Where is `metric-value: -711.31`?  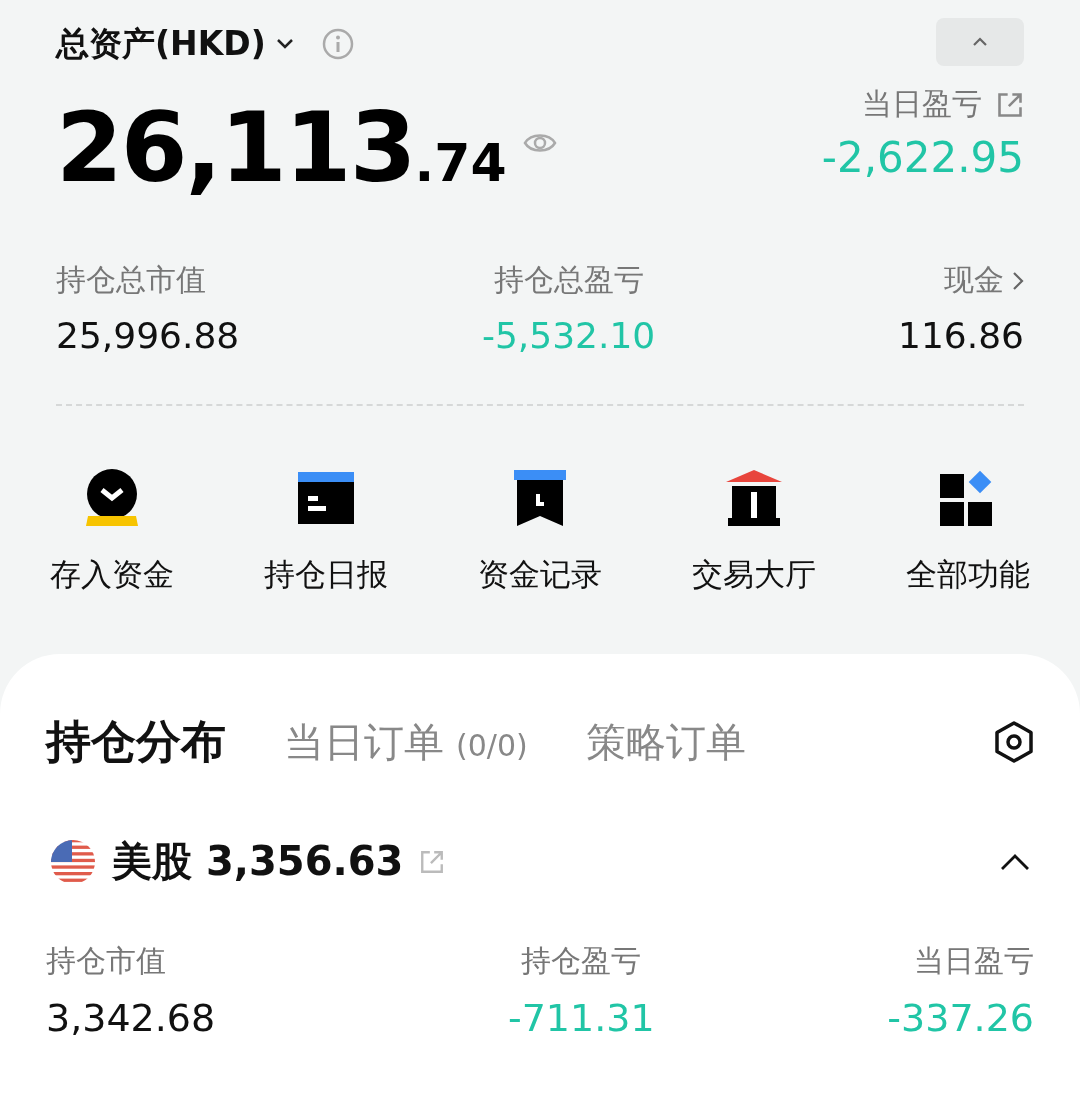 metric-value: -711.31 is located at coordinates (581, 1018).